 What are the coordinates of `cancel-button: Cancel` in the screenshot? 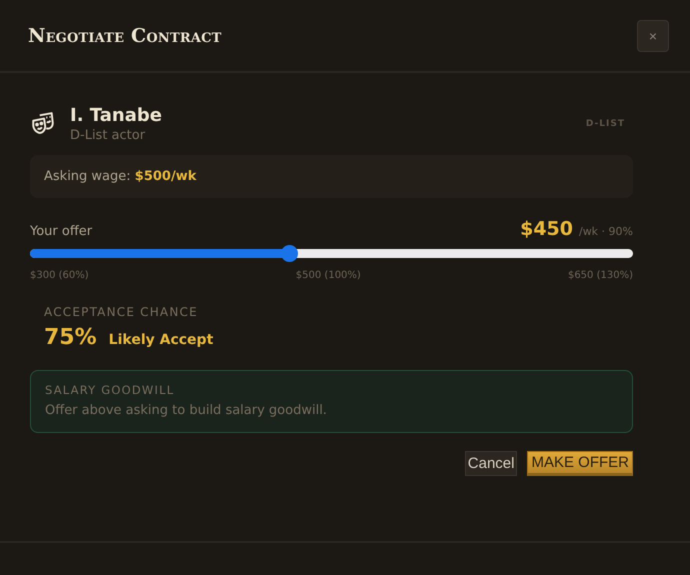 It's located at (491, 463).